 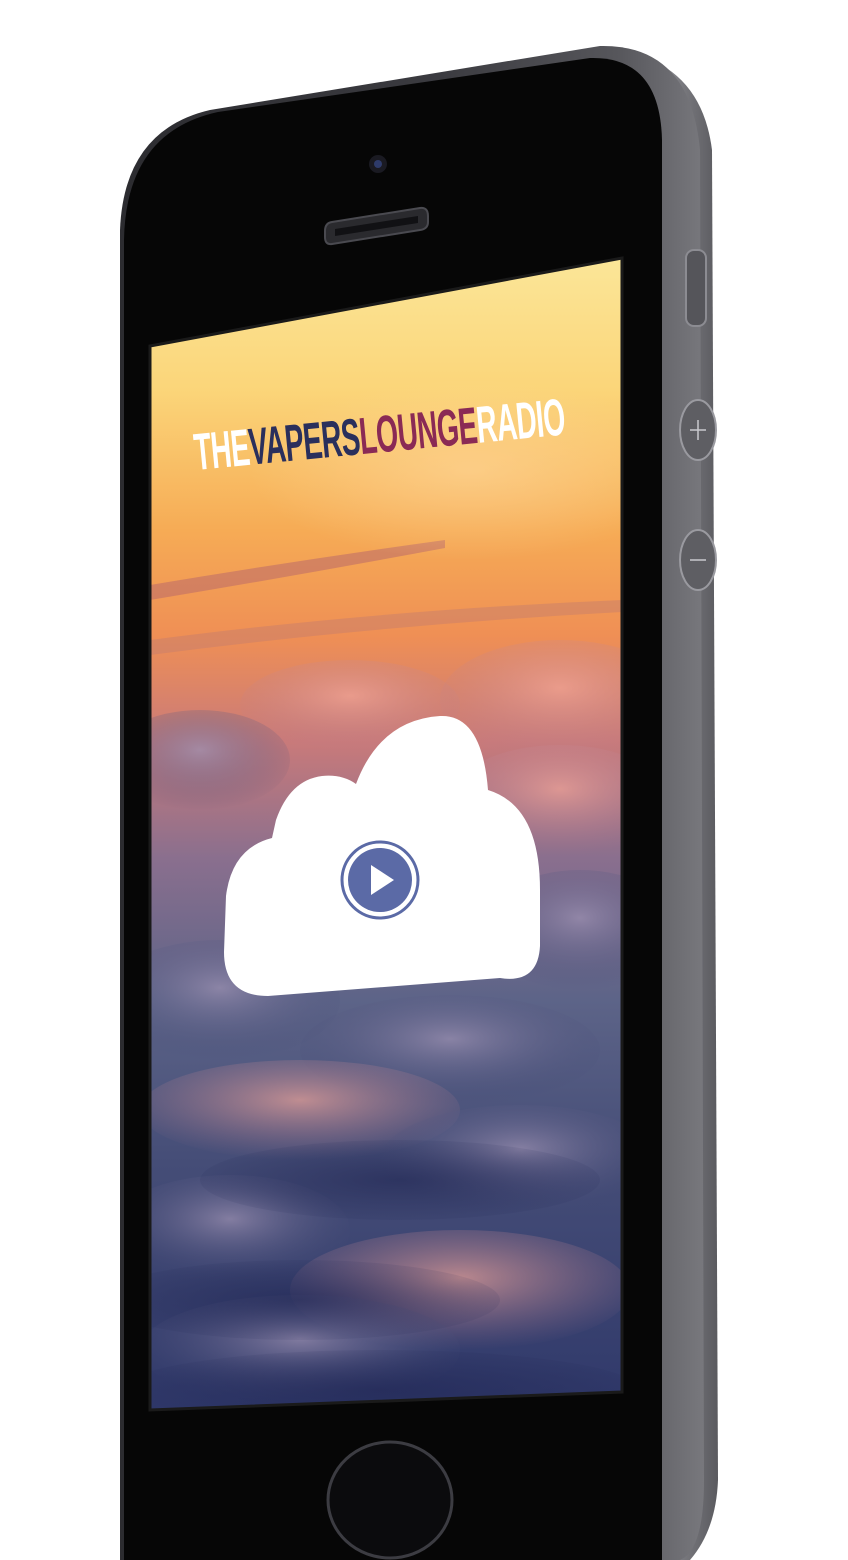 I want to click on volume-down-icon, so click(x=698, y=560).